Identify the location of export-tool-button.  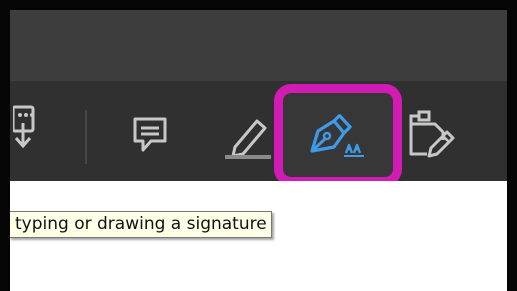
(30, 128).